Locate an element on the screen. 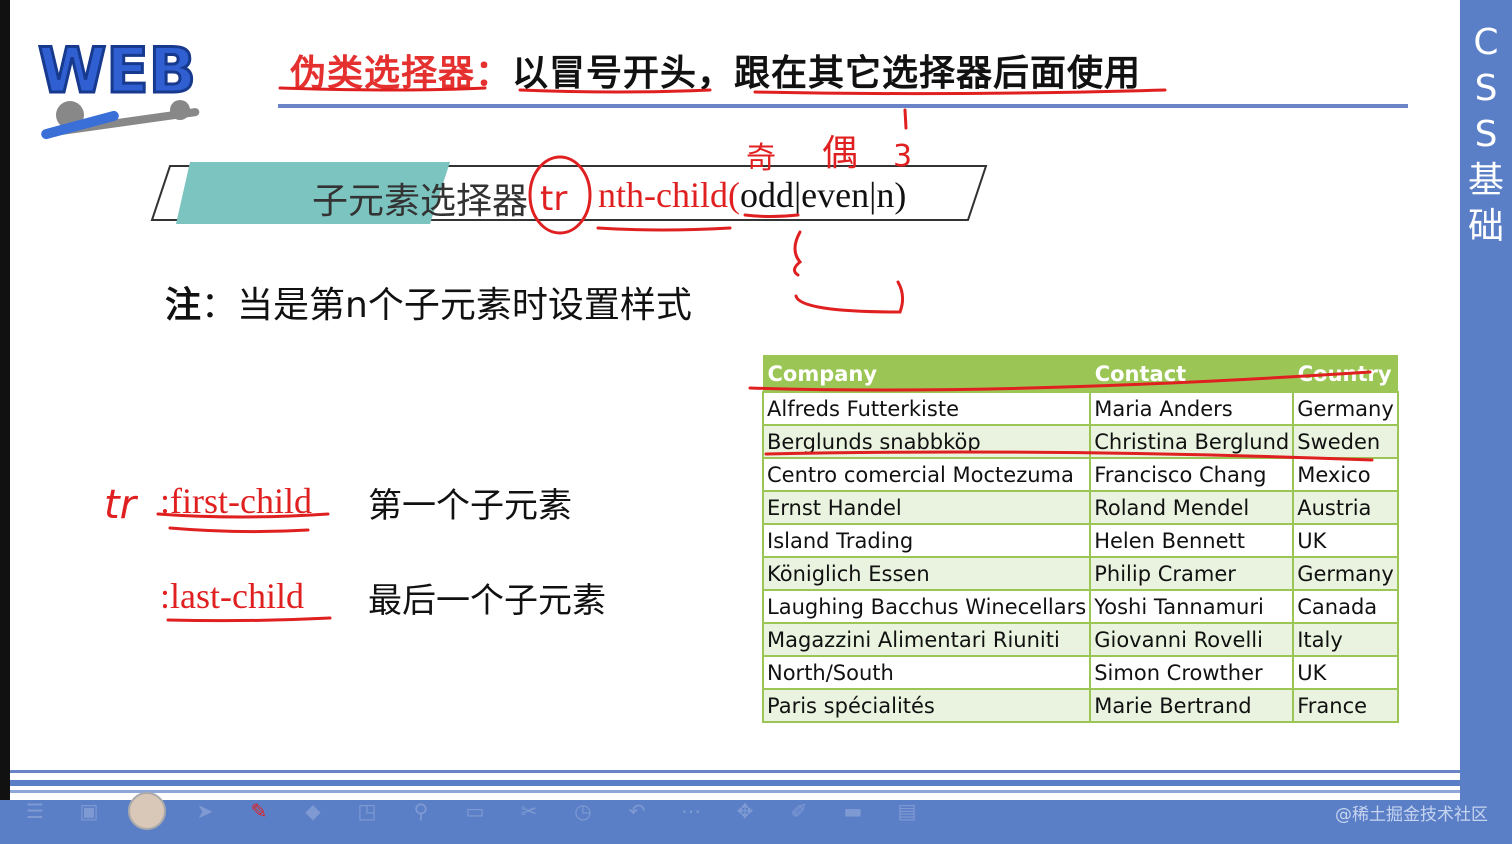 The image size is (1512, 844). cell-company: Island Trading is located at coordinates (926, 540).